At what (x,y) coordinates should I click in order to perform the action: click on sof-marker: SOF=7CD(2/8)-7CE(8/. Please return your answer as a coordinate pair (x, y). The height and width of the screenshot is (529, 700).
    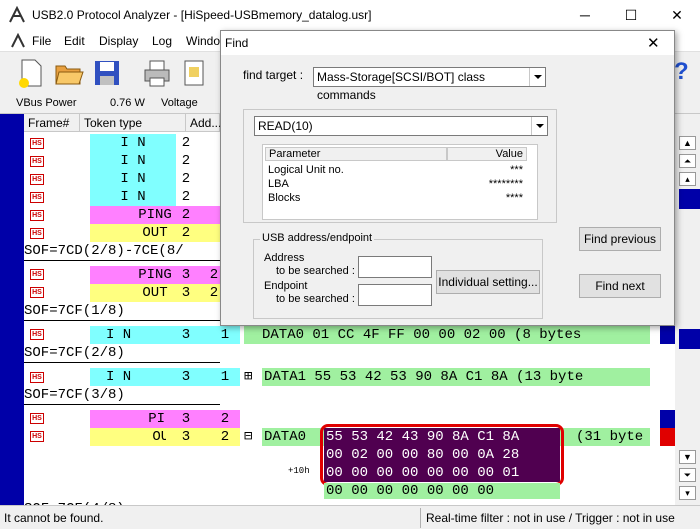
    Looking at the image, I should click on (122, 251).